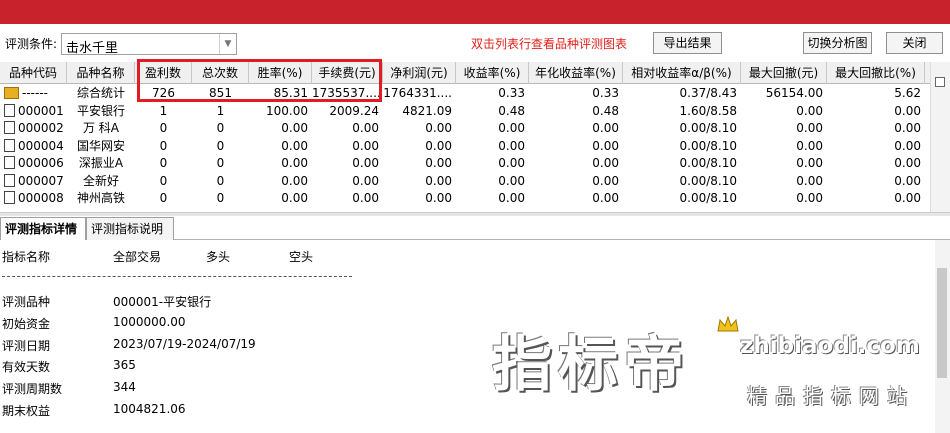  I want to click on cell-rate: 100.00, so click(287, 110).